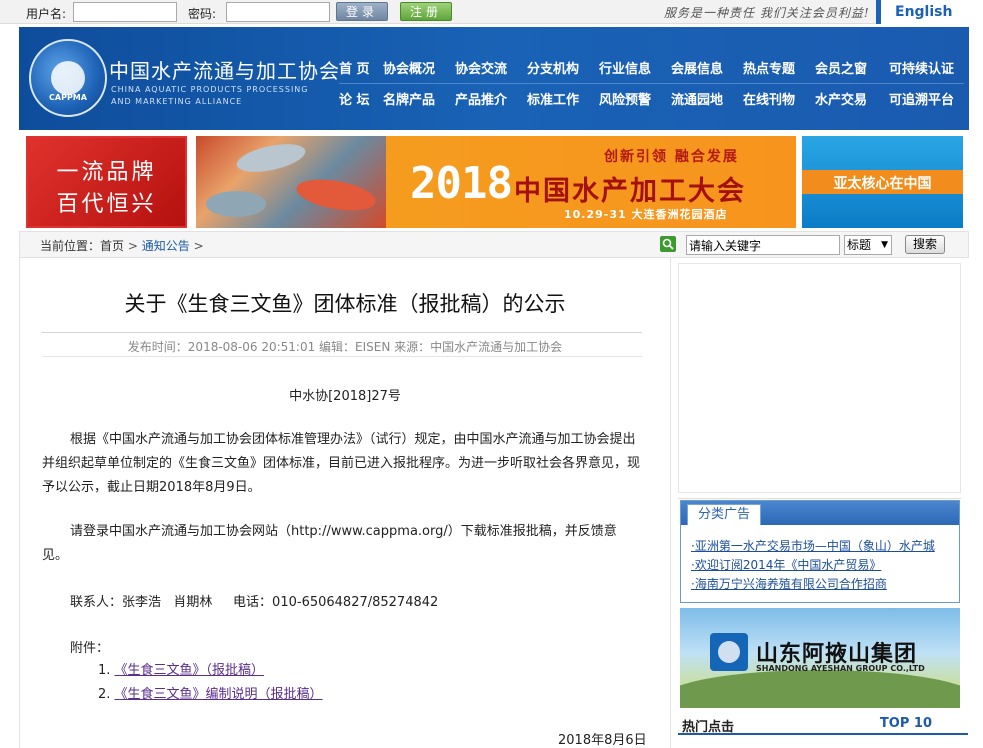 This screenshot has width=983, height=748. I want to click on nav-branches: 分支机构, so click(553, 67).